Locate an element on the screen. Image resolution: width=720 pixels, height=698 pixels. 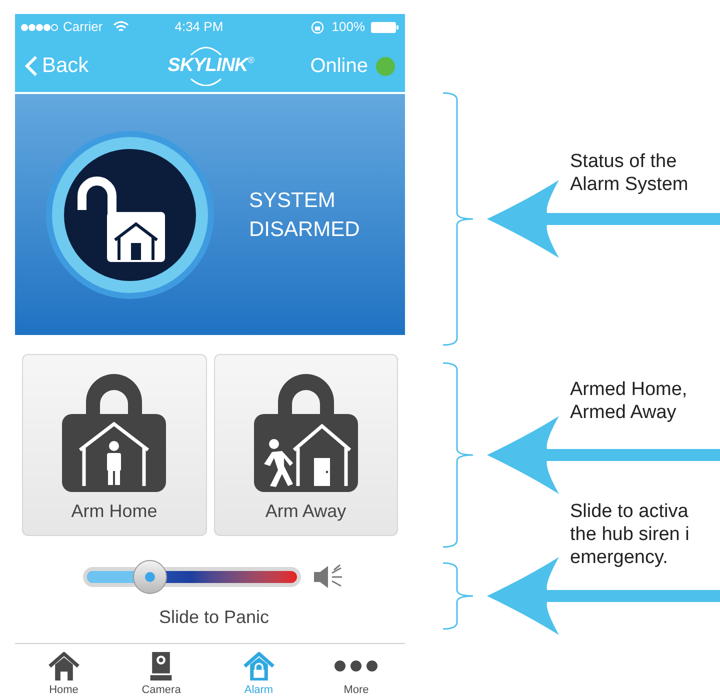
house-lock-icon is located at coordinates (258, 666).